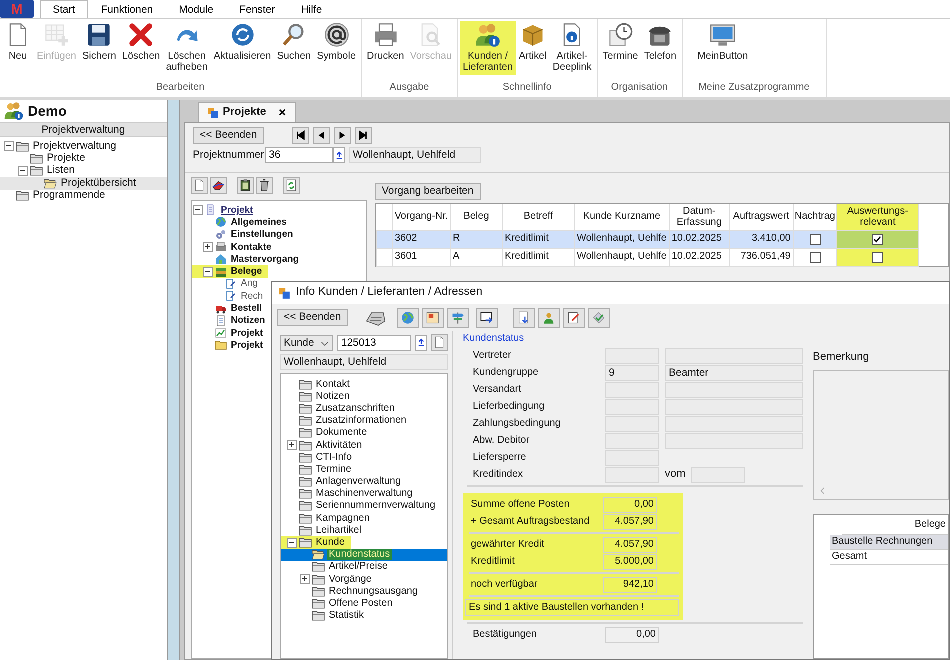  Describe the element at coordinates (505, 634) in the screenshot. I see `field-label: Bestätigungen` at that location.